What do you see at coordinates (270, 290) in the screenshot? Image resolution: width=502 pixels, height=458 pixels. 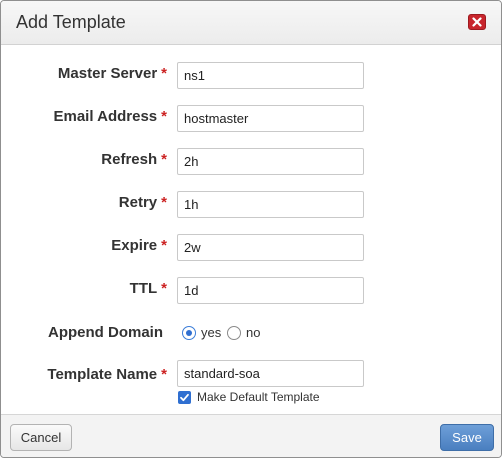 I see `ttl-input` at bounding box center [270, 290].